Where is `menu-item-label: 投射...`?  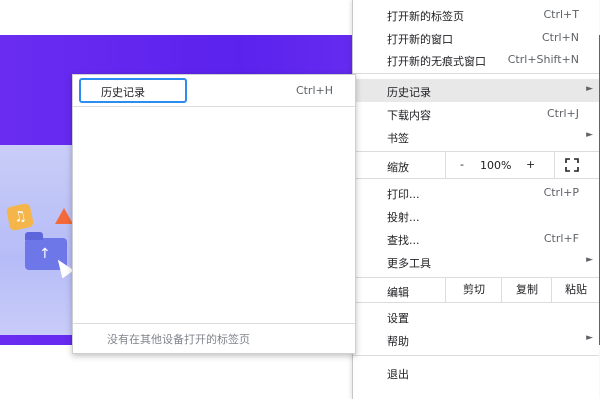 menu-item-label: 投射... is located at coordinates (403, 217).